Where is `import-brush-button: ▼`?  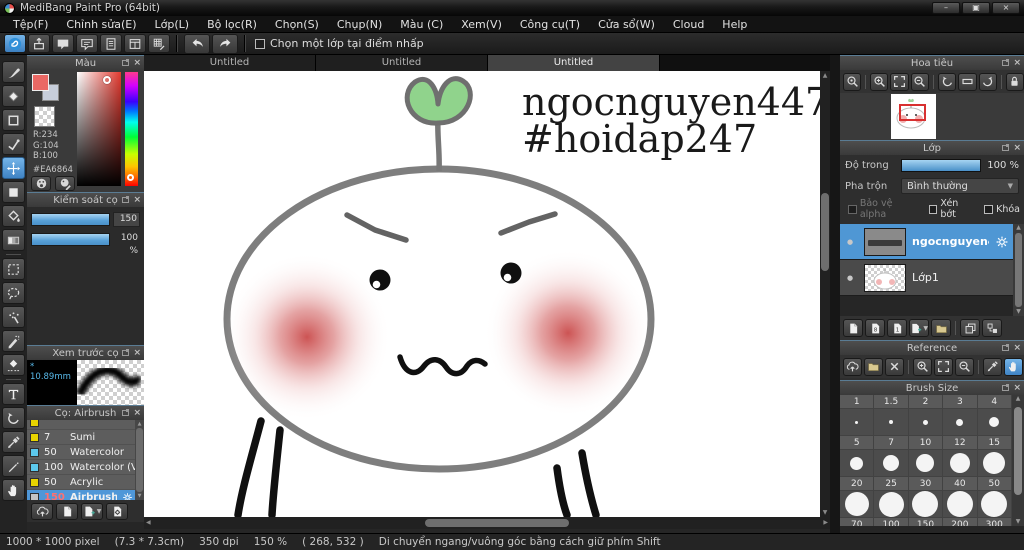 import-brush-button: ▼ is located at coordinates (92, 511).